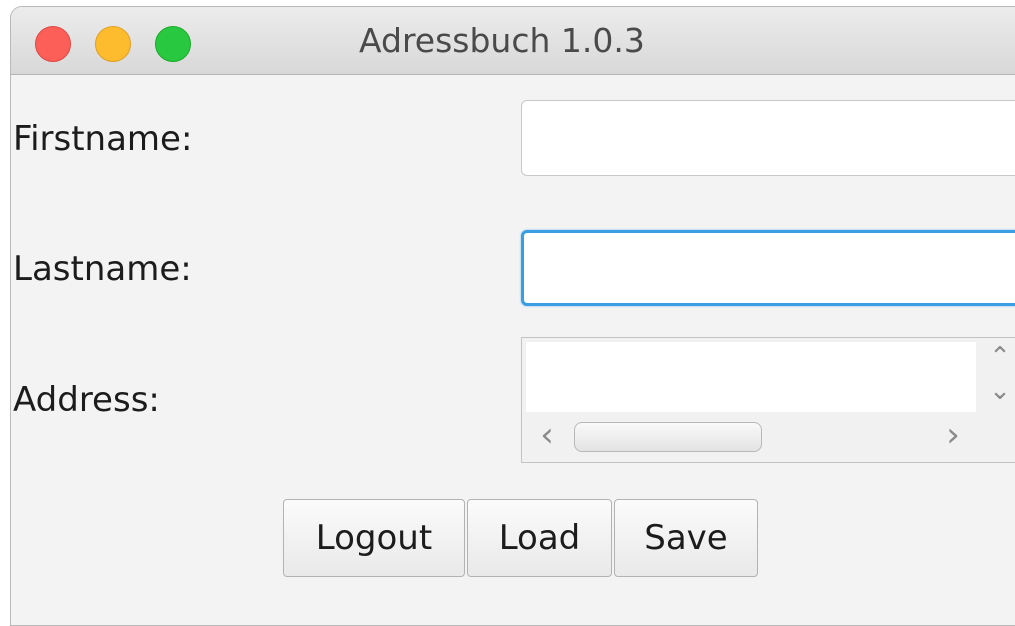 The image size is (1015, 626). Describe the element at coordinates (768, 138) in the screenshot. I see `firstname-input` at that location.